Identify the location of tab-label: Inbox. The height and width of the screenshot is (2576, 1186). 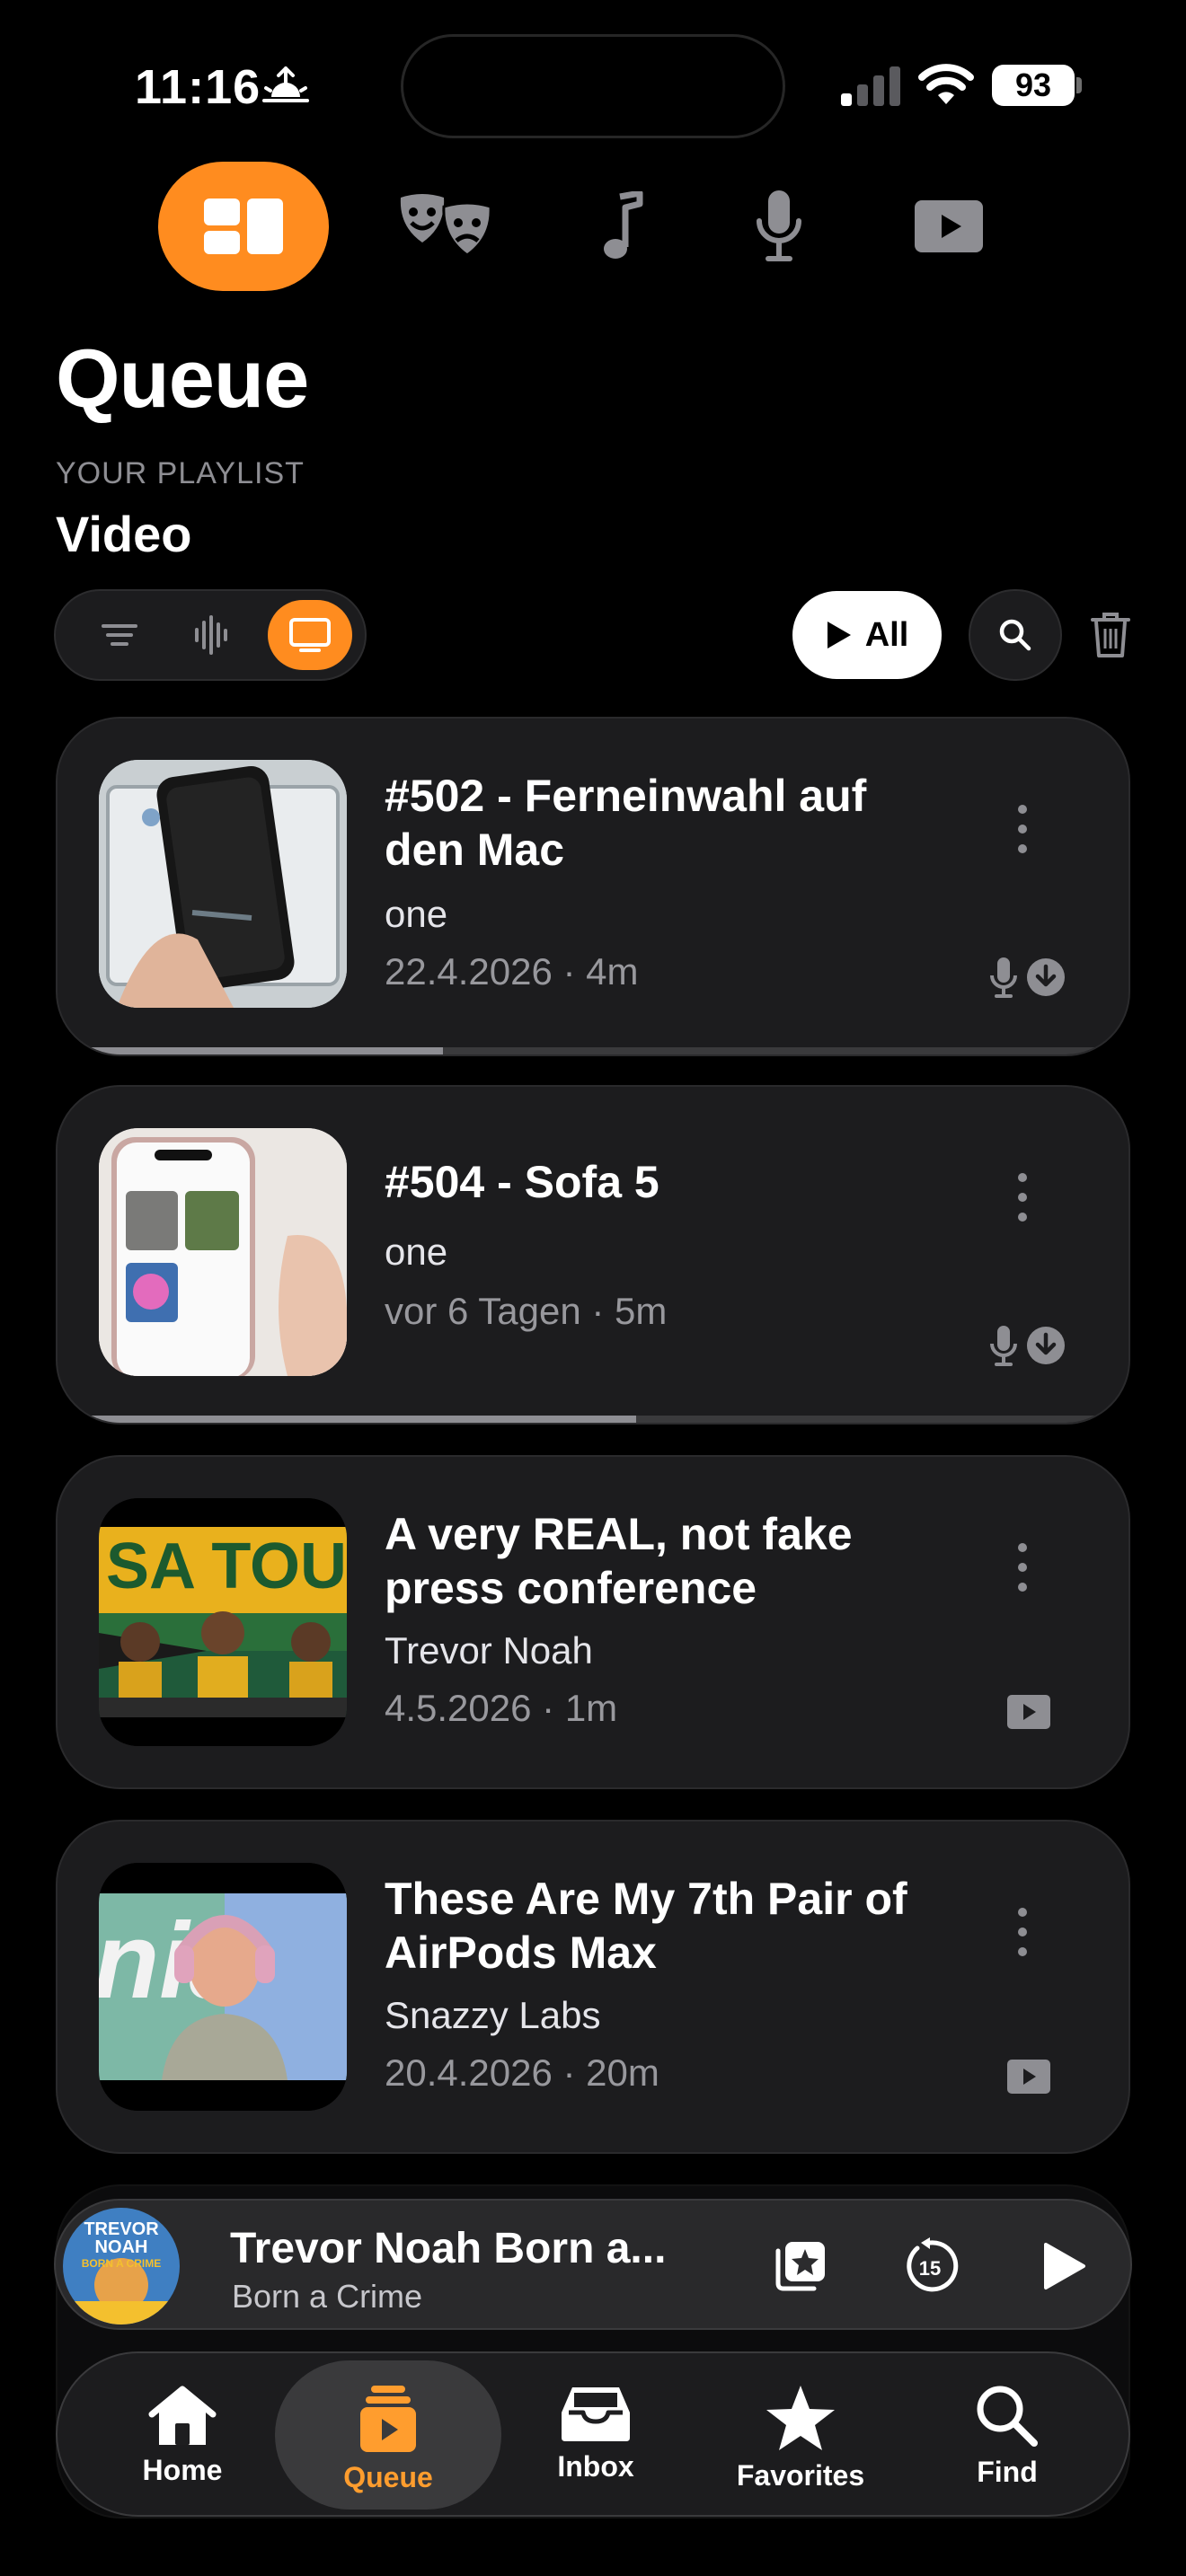
(595, 2466).